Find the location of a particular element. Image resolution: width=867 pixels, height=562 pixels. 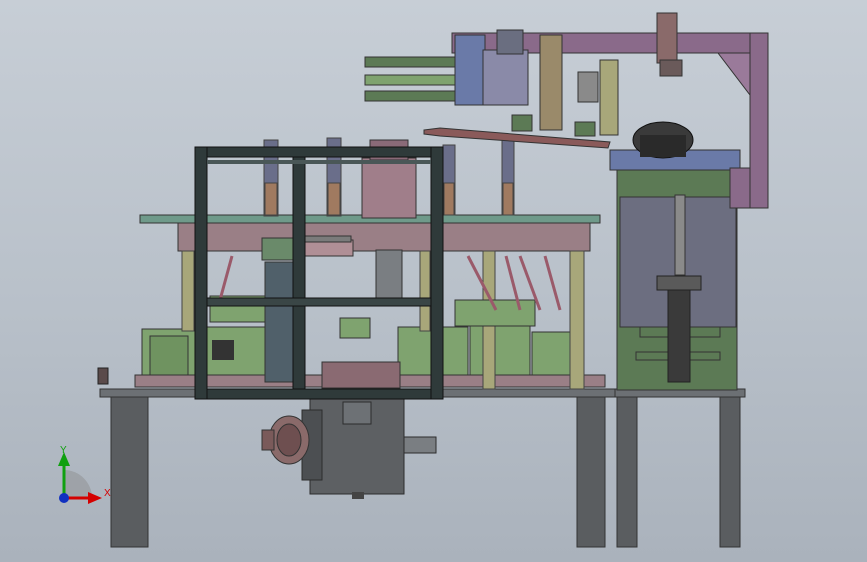

x-axis-label: X is located at coordinates (107, 493).